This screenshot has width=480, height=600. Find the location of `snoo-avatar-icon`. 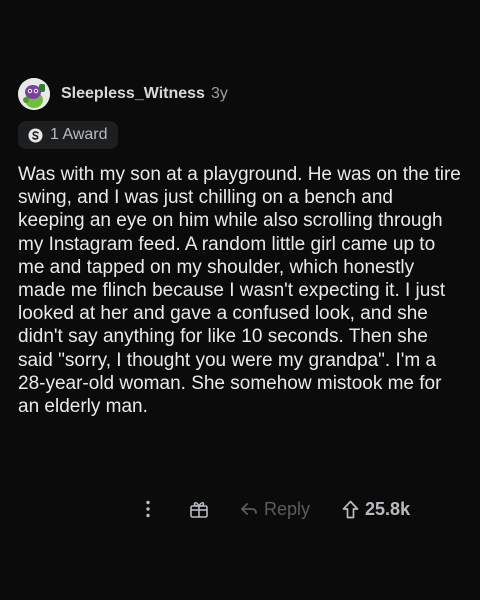

snoo-avatar-icon is located at coordinates (34, 94).